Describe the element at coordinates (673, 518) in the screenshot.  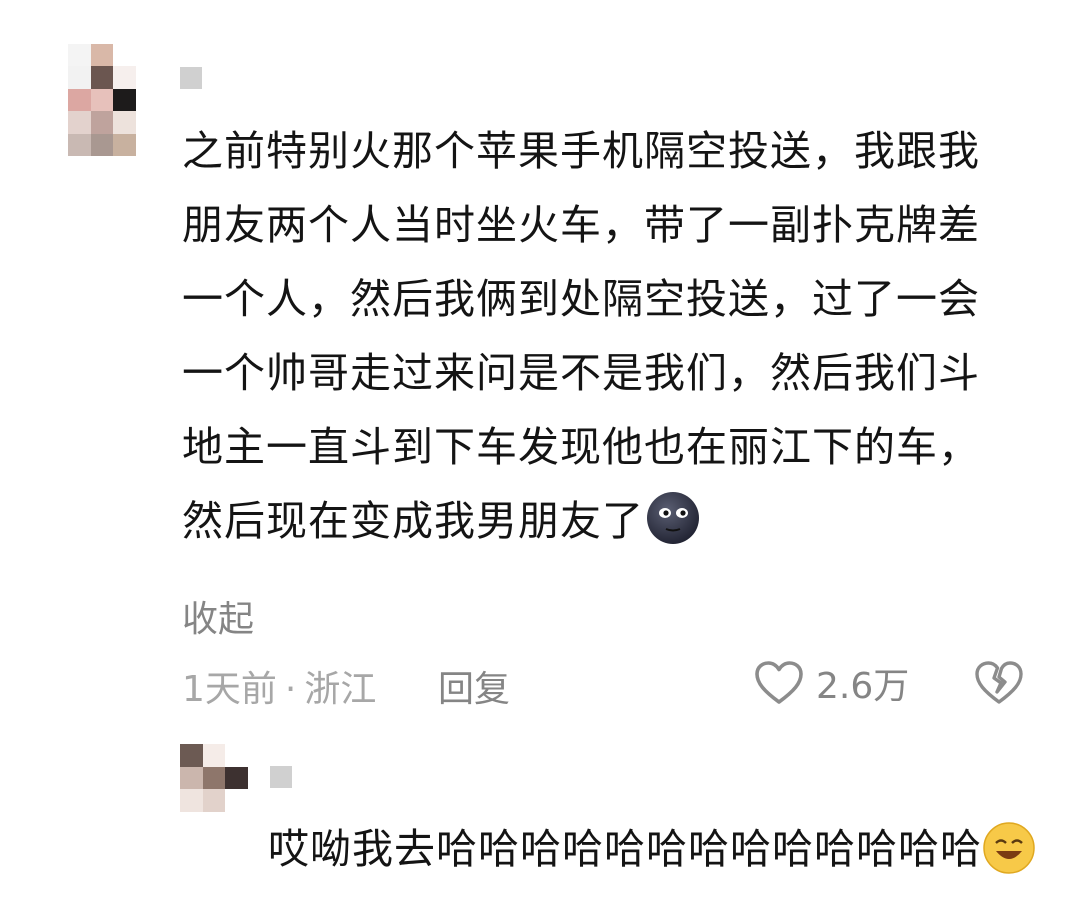
I see `moon-face-emoji-icon` at that location.